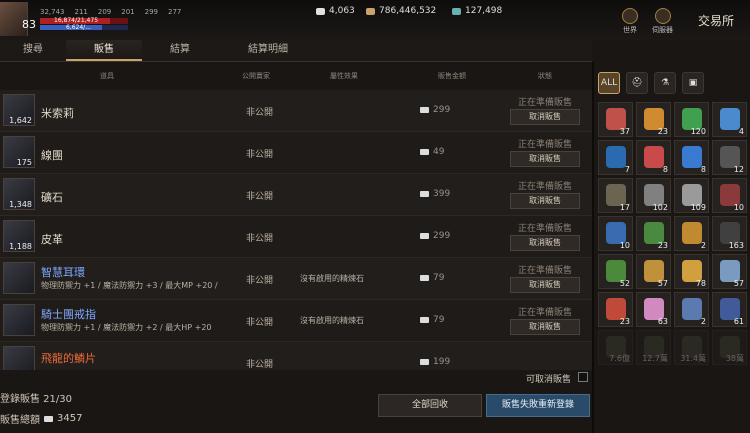 Image resolution: width=750 pixels, height=433 pixels. I want to click on stat-value: 32,743, so click(52, 12).